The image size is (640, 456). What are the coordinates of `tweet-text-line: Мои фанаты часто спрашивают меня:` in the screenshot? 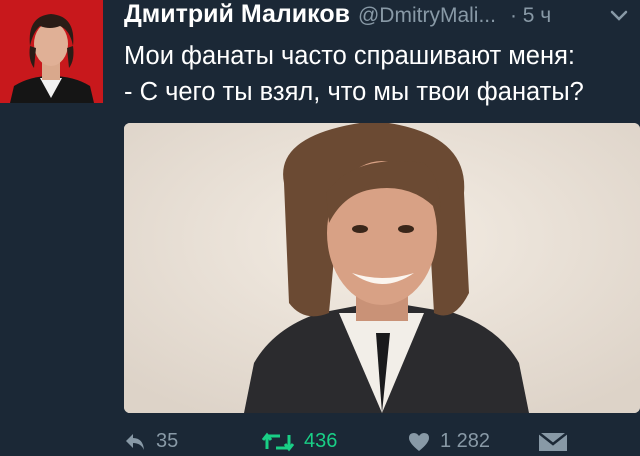 It's located at (349, 56).